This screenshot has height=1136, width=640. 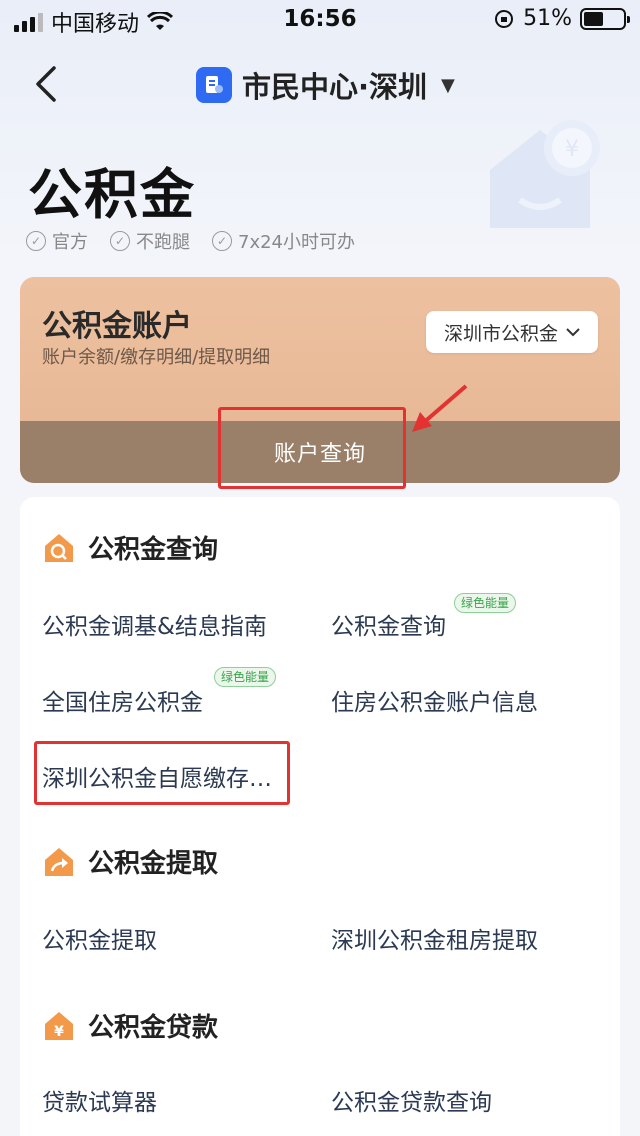 I want to click on section-header-withdraw: 公积金提取, so click(x=130, y=861).